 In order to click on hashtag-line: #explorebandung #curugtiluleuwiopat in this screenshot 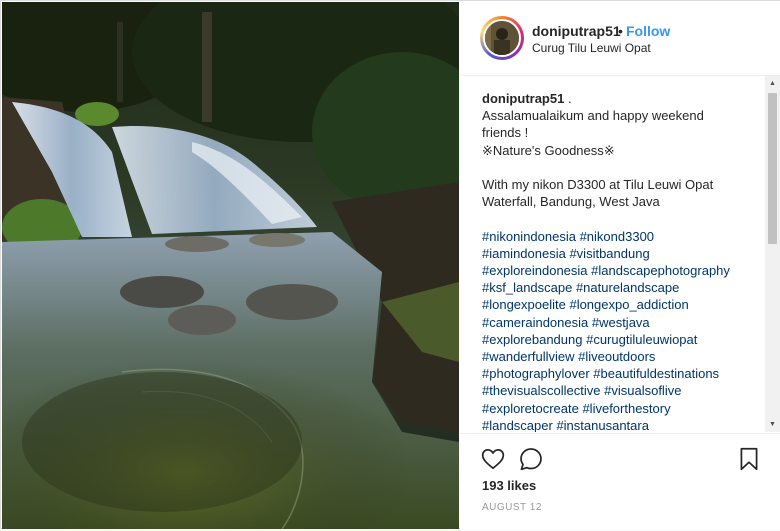, I will do `click(589, 339)`.